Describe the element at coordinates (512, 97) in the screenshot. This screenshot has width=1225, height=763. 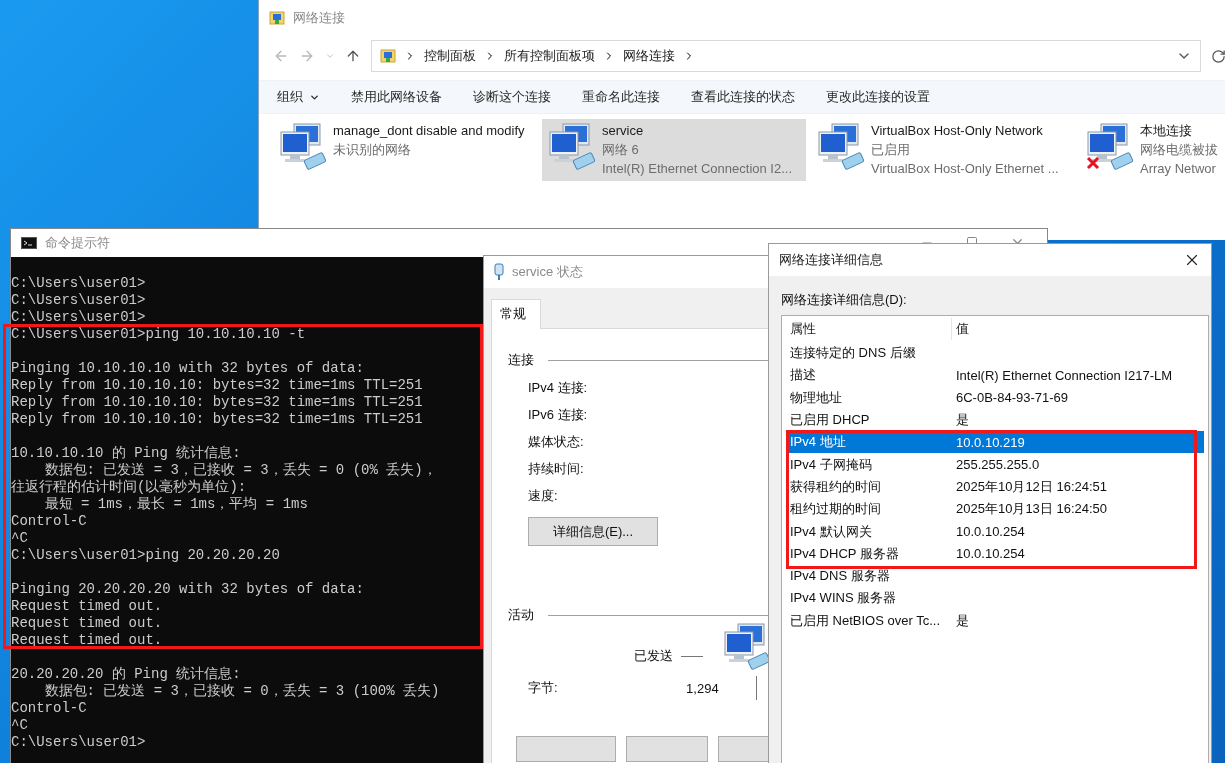
I see `command-button: 诊断这个连接` at that location.